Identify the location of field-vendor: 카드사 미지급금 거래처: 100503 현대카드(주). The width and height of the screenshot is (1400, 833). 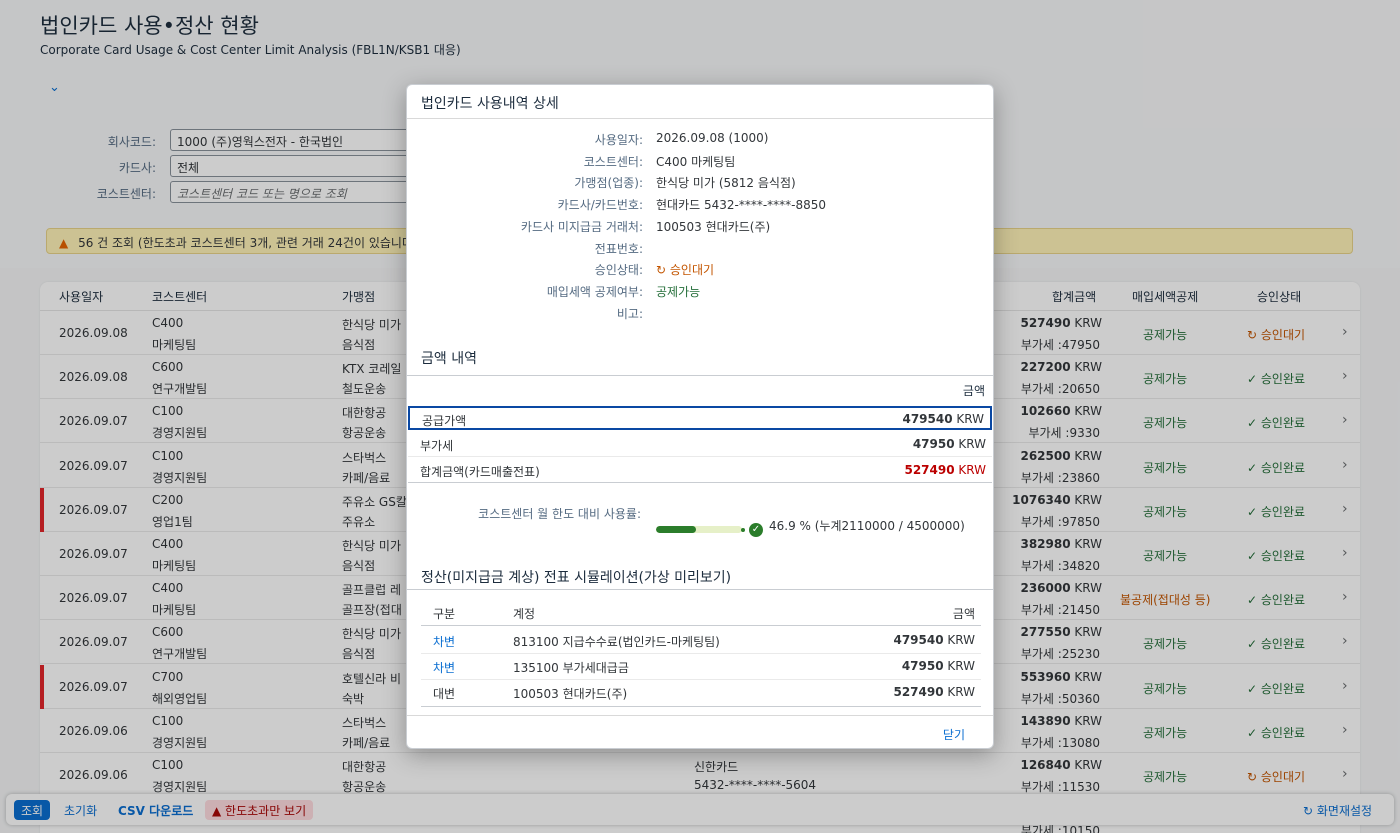
(700, 227).